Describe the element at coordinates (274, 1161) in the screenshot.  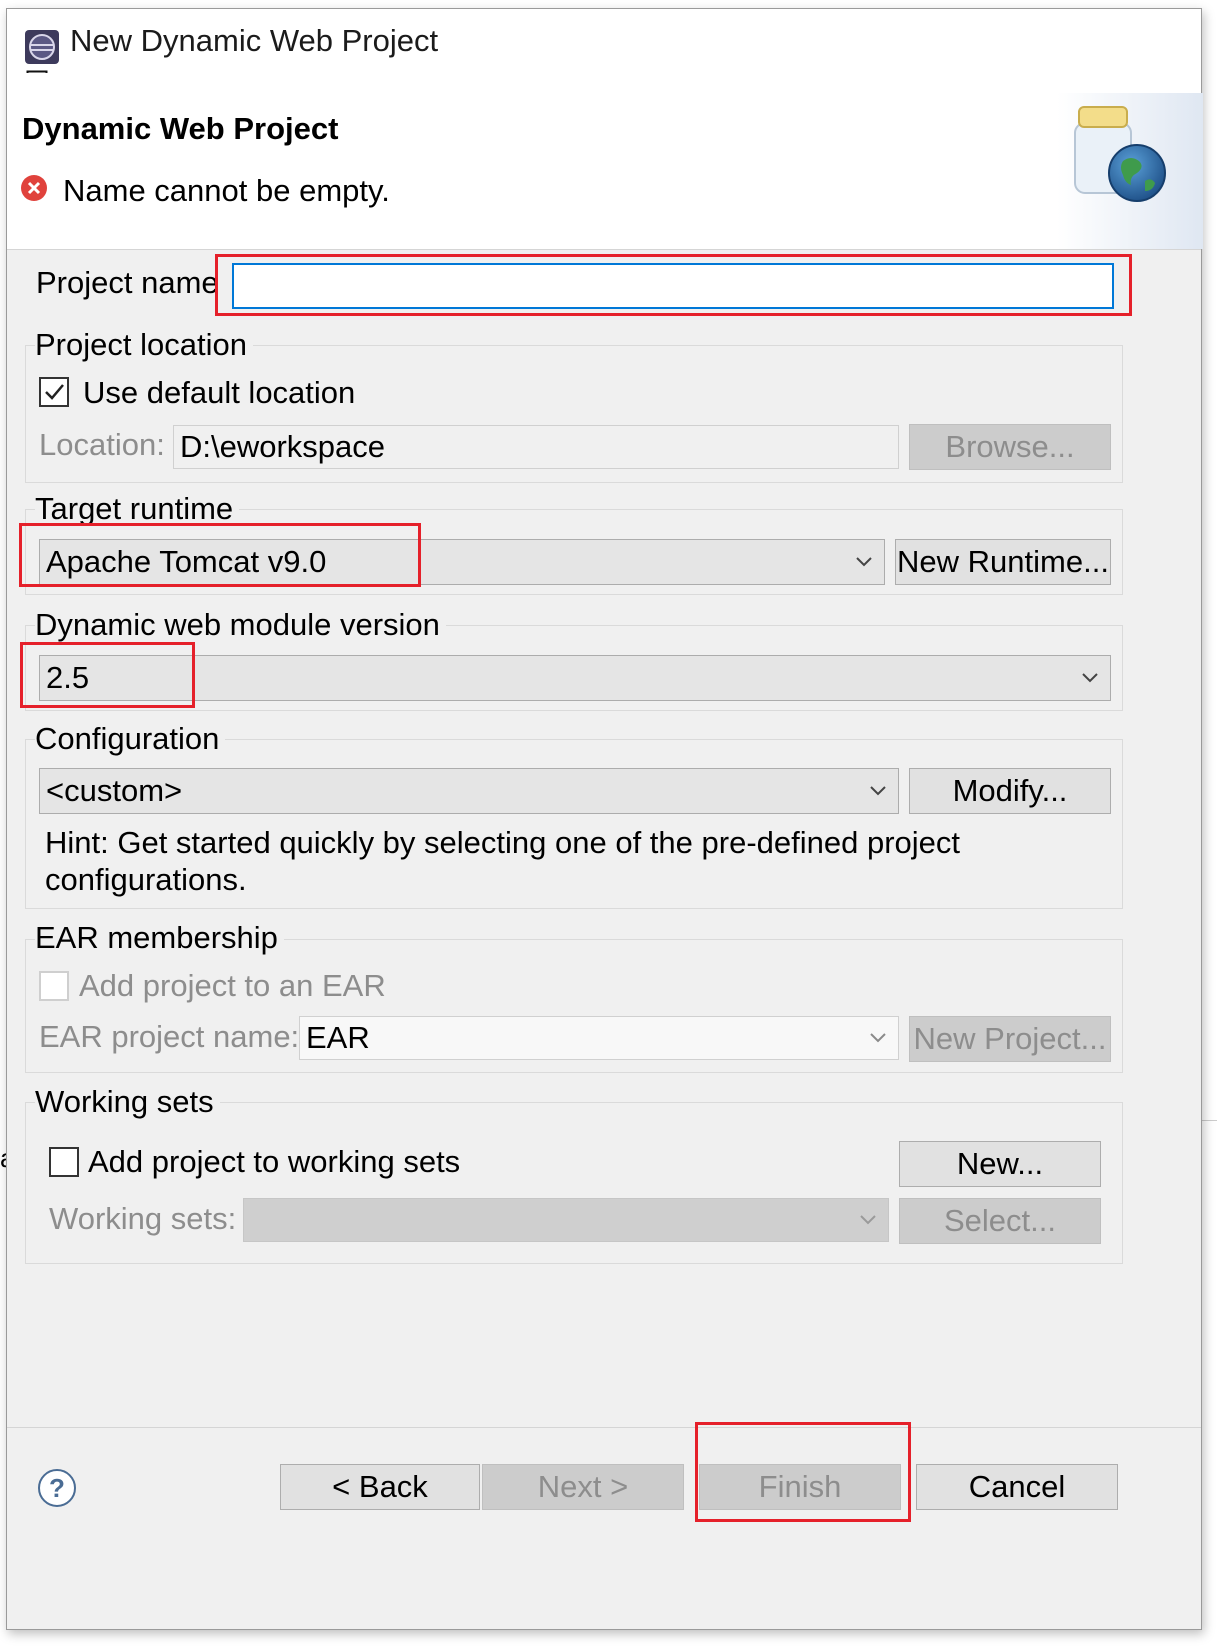
I see `add-to-working-sets-label: Add project to working sets` at that location.